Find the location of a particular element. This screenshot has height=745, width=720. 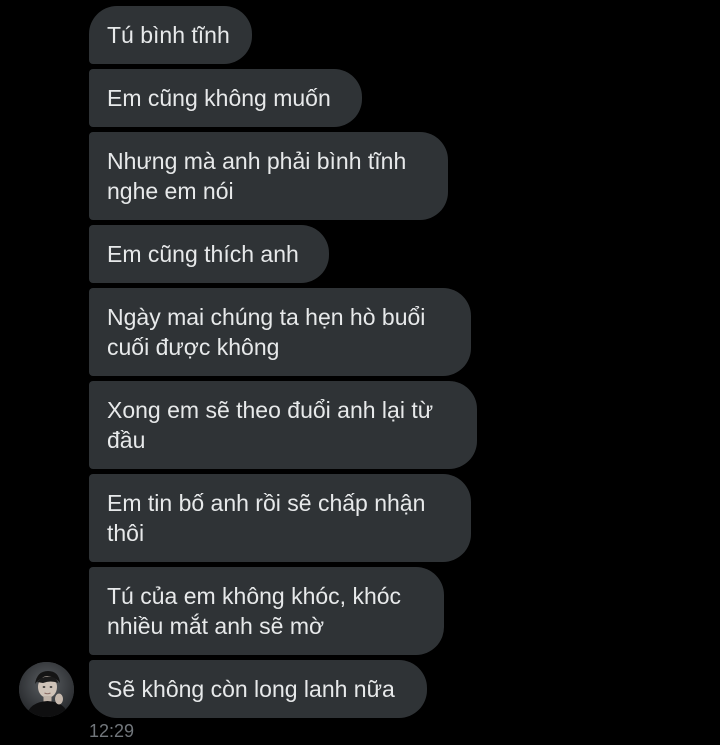

message-bubble: Tú bình tĩnh is located at coordinates (170, 35).